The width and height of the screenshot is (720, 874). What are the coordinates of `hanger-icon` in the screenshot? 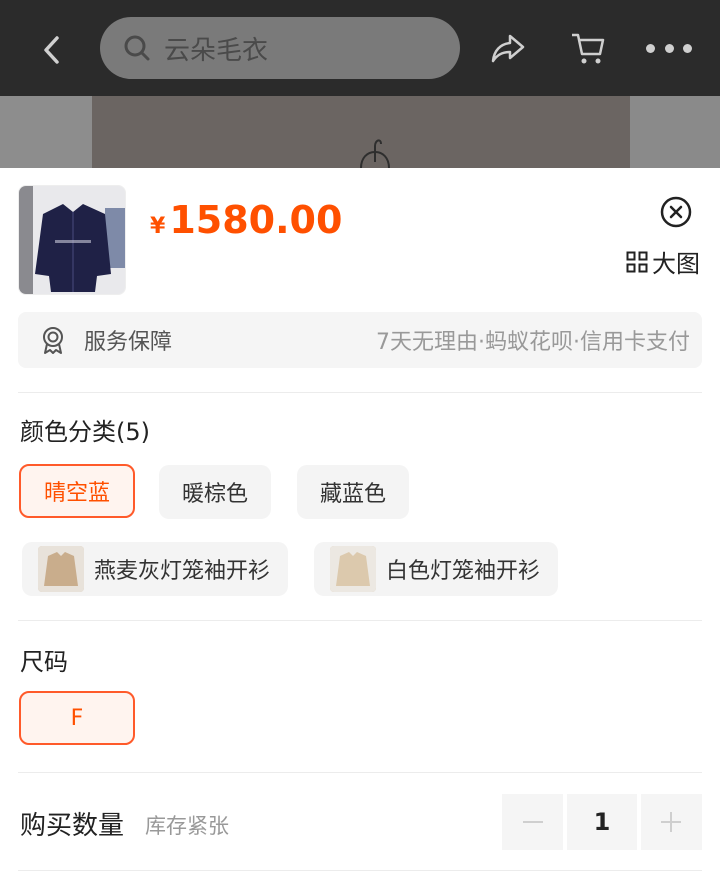 It's located at (375, 153).